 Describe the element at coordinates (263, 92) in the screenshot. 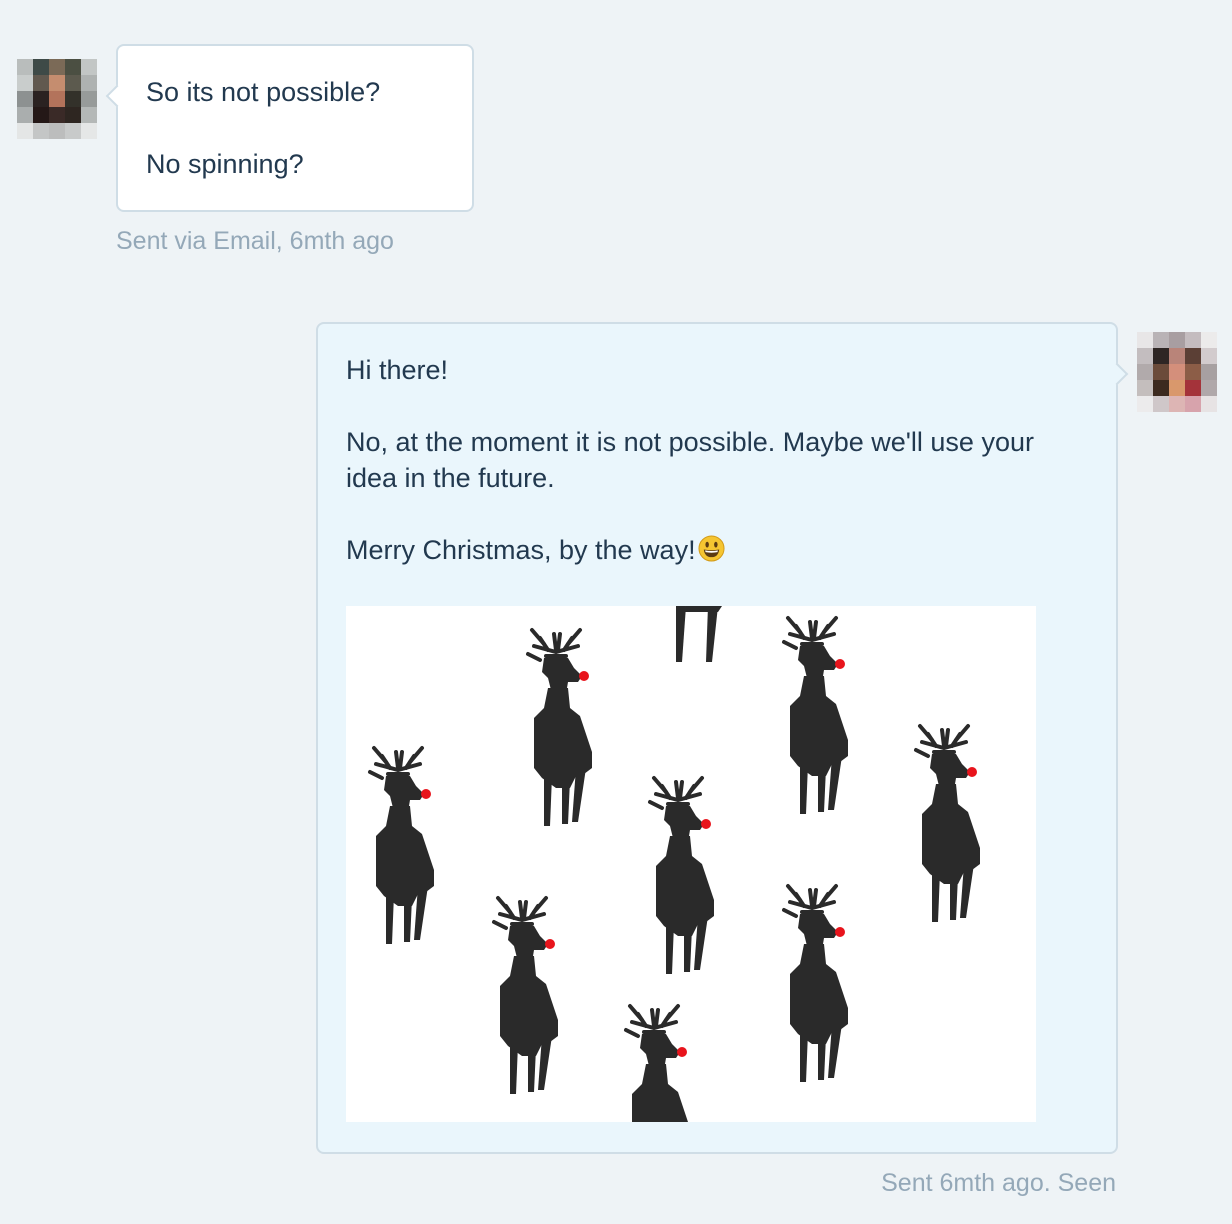

I see `message-line: So its not possible?` at that location.